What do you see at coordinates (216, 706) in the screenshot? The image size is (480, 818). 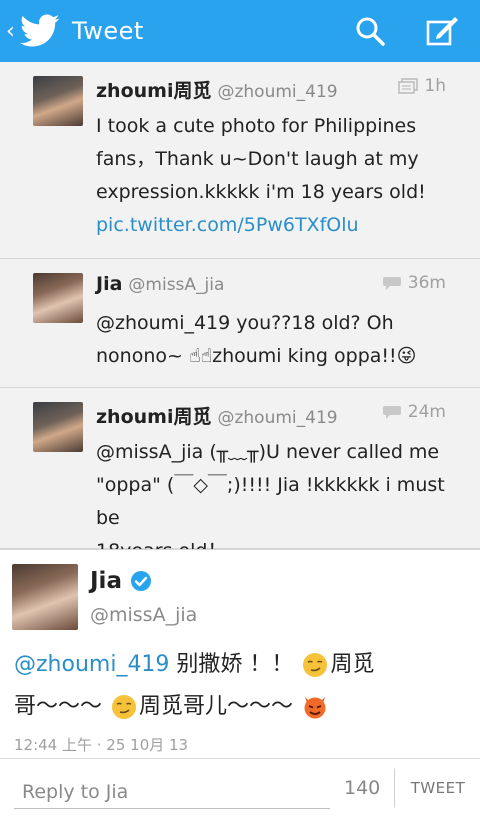 I see `tweet-text-segment: 周觅哥儿～～～` at bounding box center [216, 706].